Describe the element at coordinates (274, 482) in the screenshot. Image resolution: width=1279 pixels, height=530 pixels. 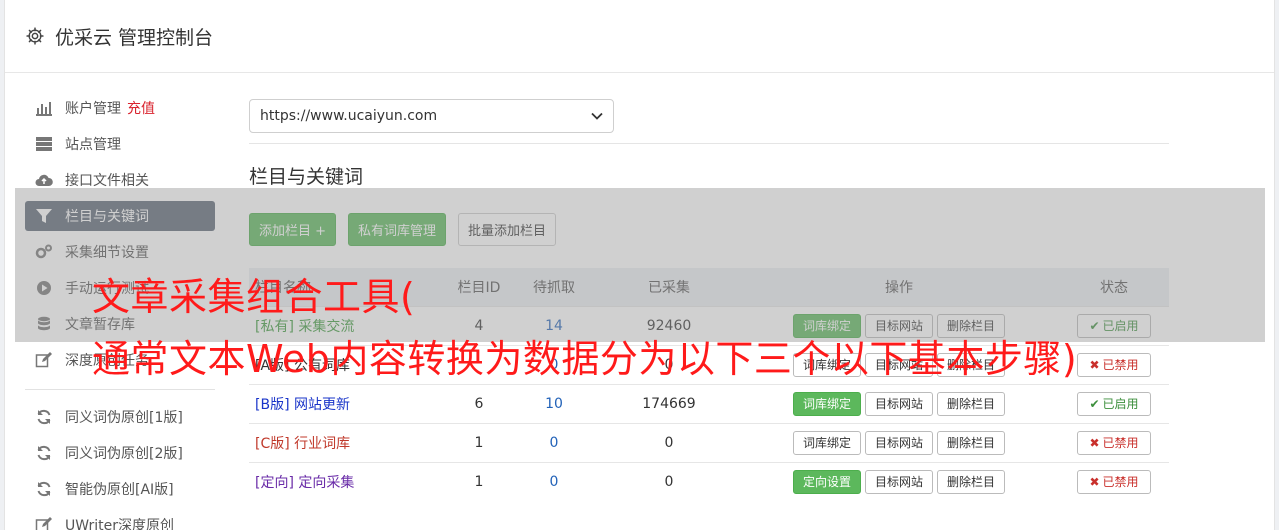
I see `column-tag: [定向]` at that location.